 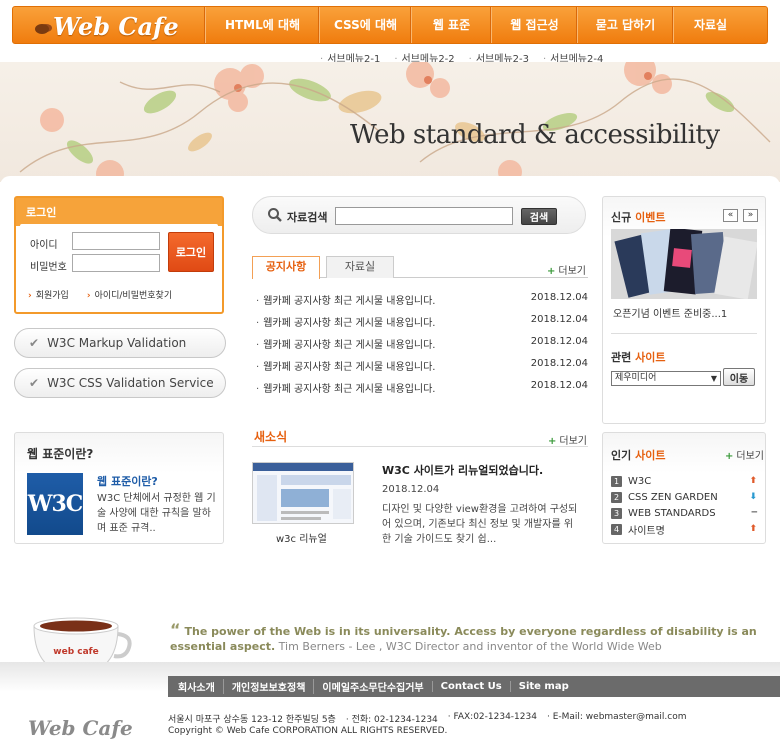 I want to click on trend-down-icon: ⬇, so click(x=753, y=497).